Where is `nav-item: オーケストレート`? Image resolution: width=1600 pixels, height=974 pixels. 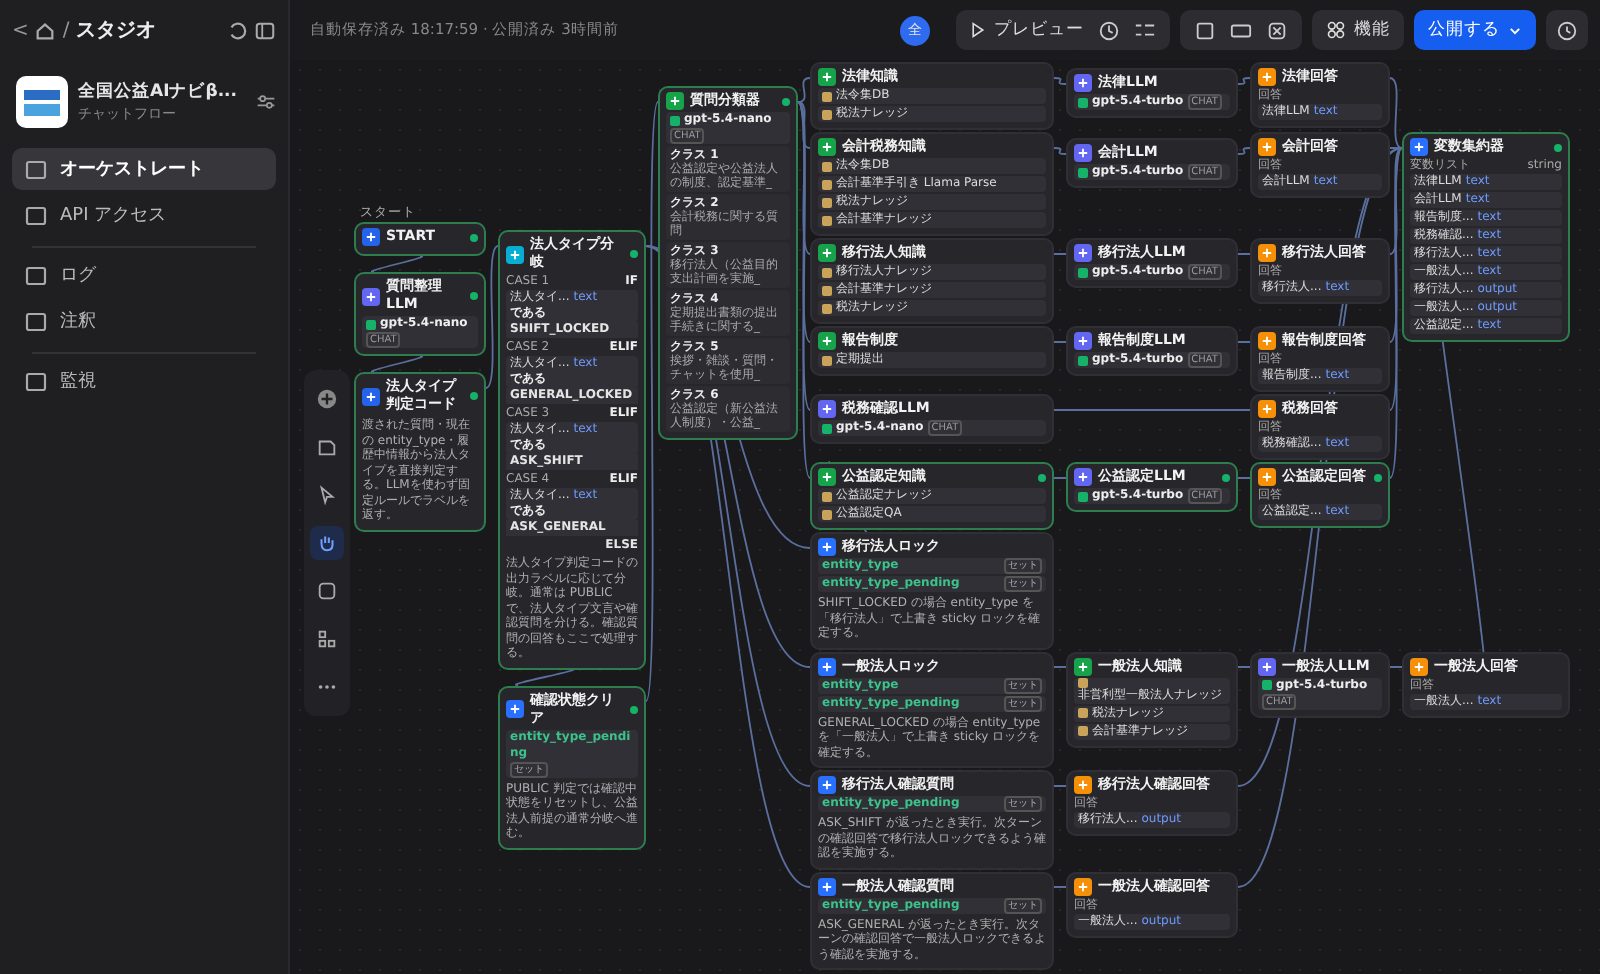
nav-item: オーケストレート is located at coordinates (144, 169).